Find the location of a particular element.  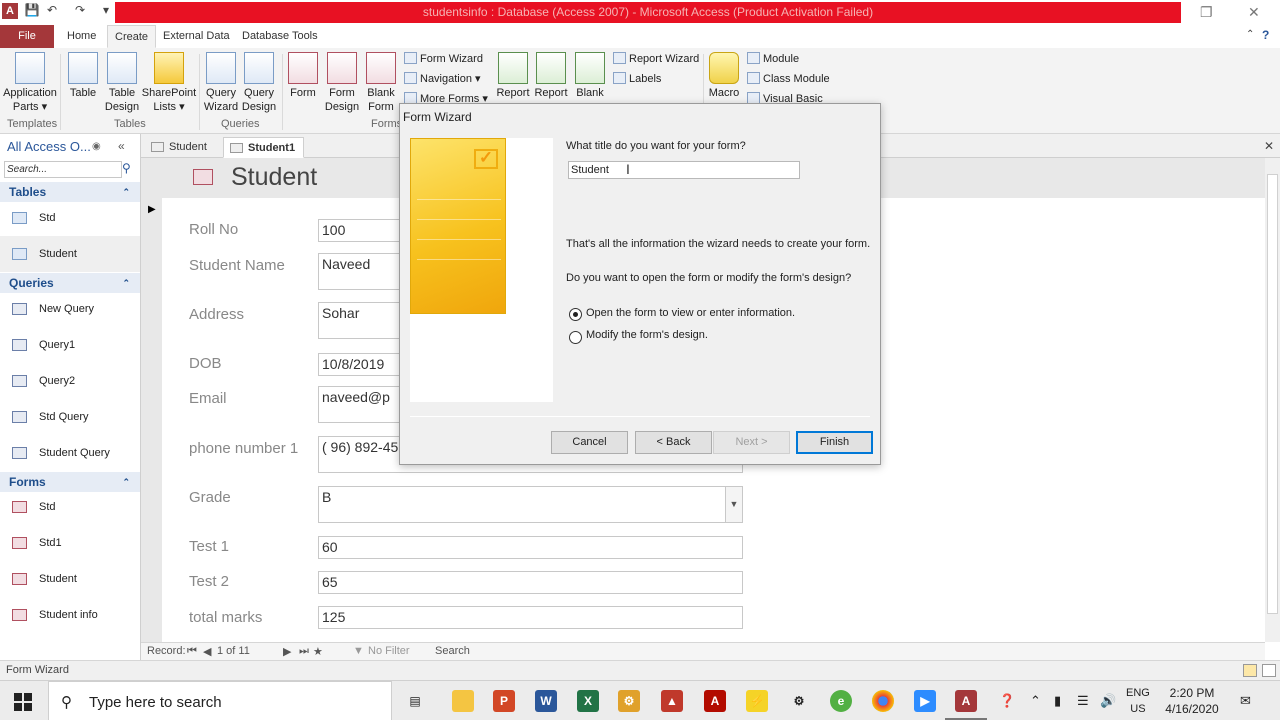

labels-button: Labels is located at coordinates (637, 78).